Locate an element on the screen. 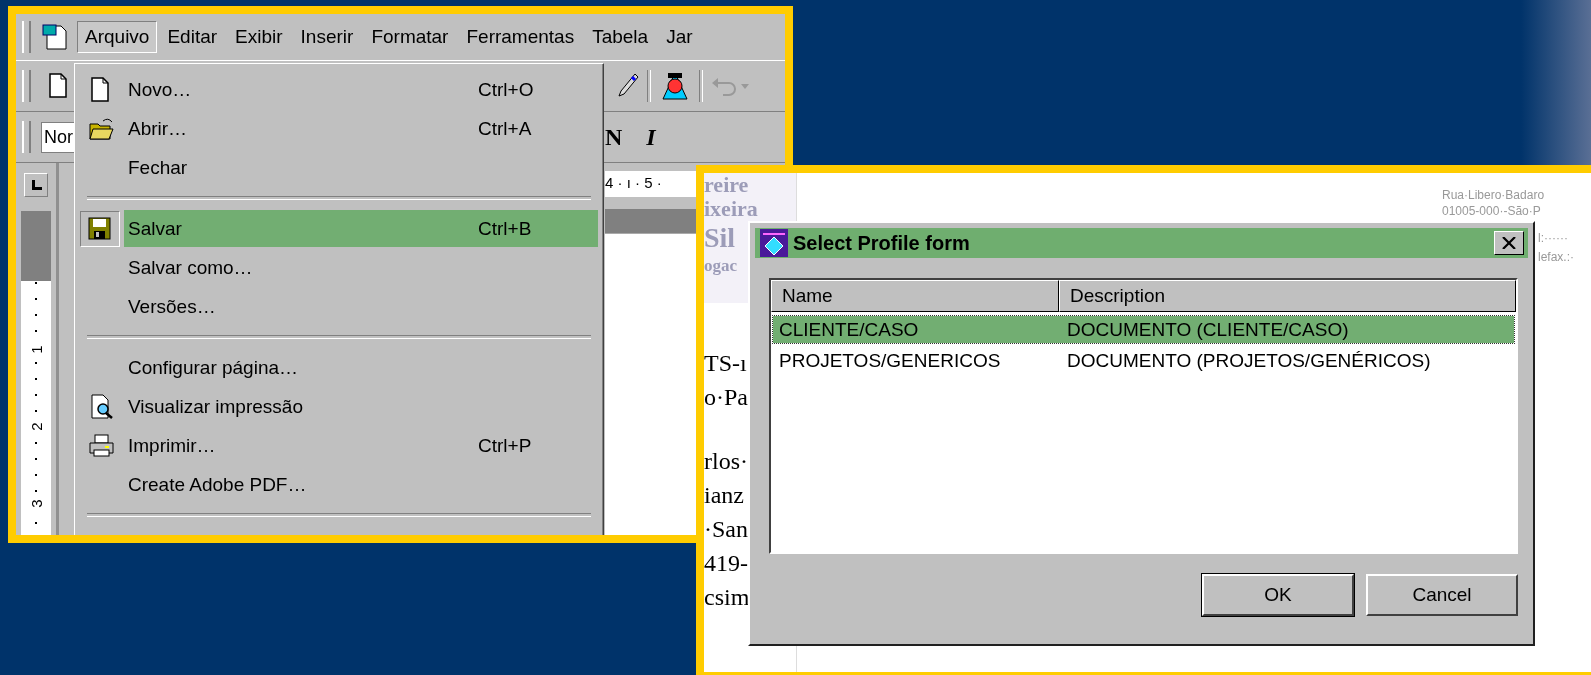 Image resolution: width=1591 pixels, height=675 pixels. close-icon is located at coordinates (1509, 243).